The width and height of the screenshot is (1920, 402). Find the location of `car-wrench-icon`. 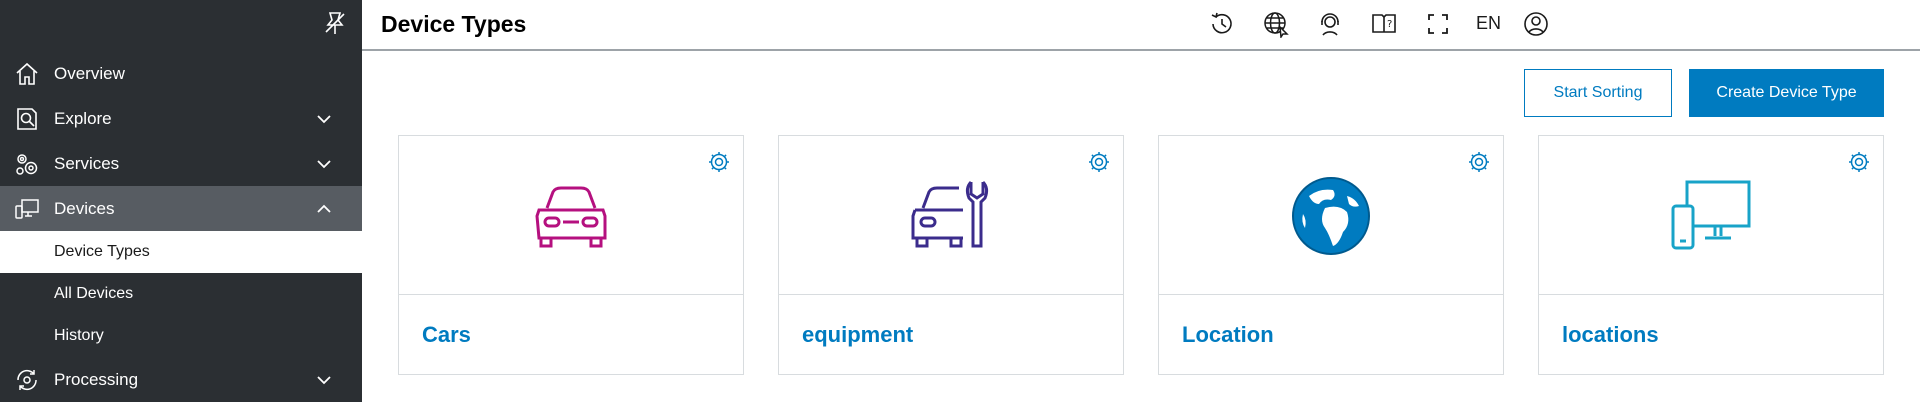

car-wrench-icon is located at coordinates (950, 214).